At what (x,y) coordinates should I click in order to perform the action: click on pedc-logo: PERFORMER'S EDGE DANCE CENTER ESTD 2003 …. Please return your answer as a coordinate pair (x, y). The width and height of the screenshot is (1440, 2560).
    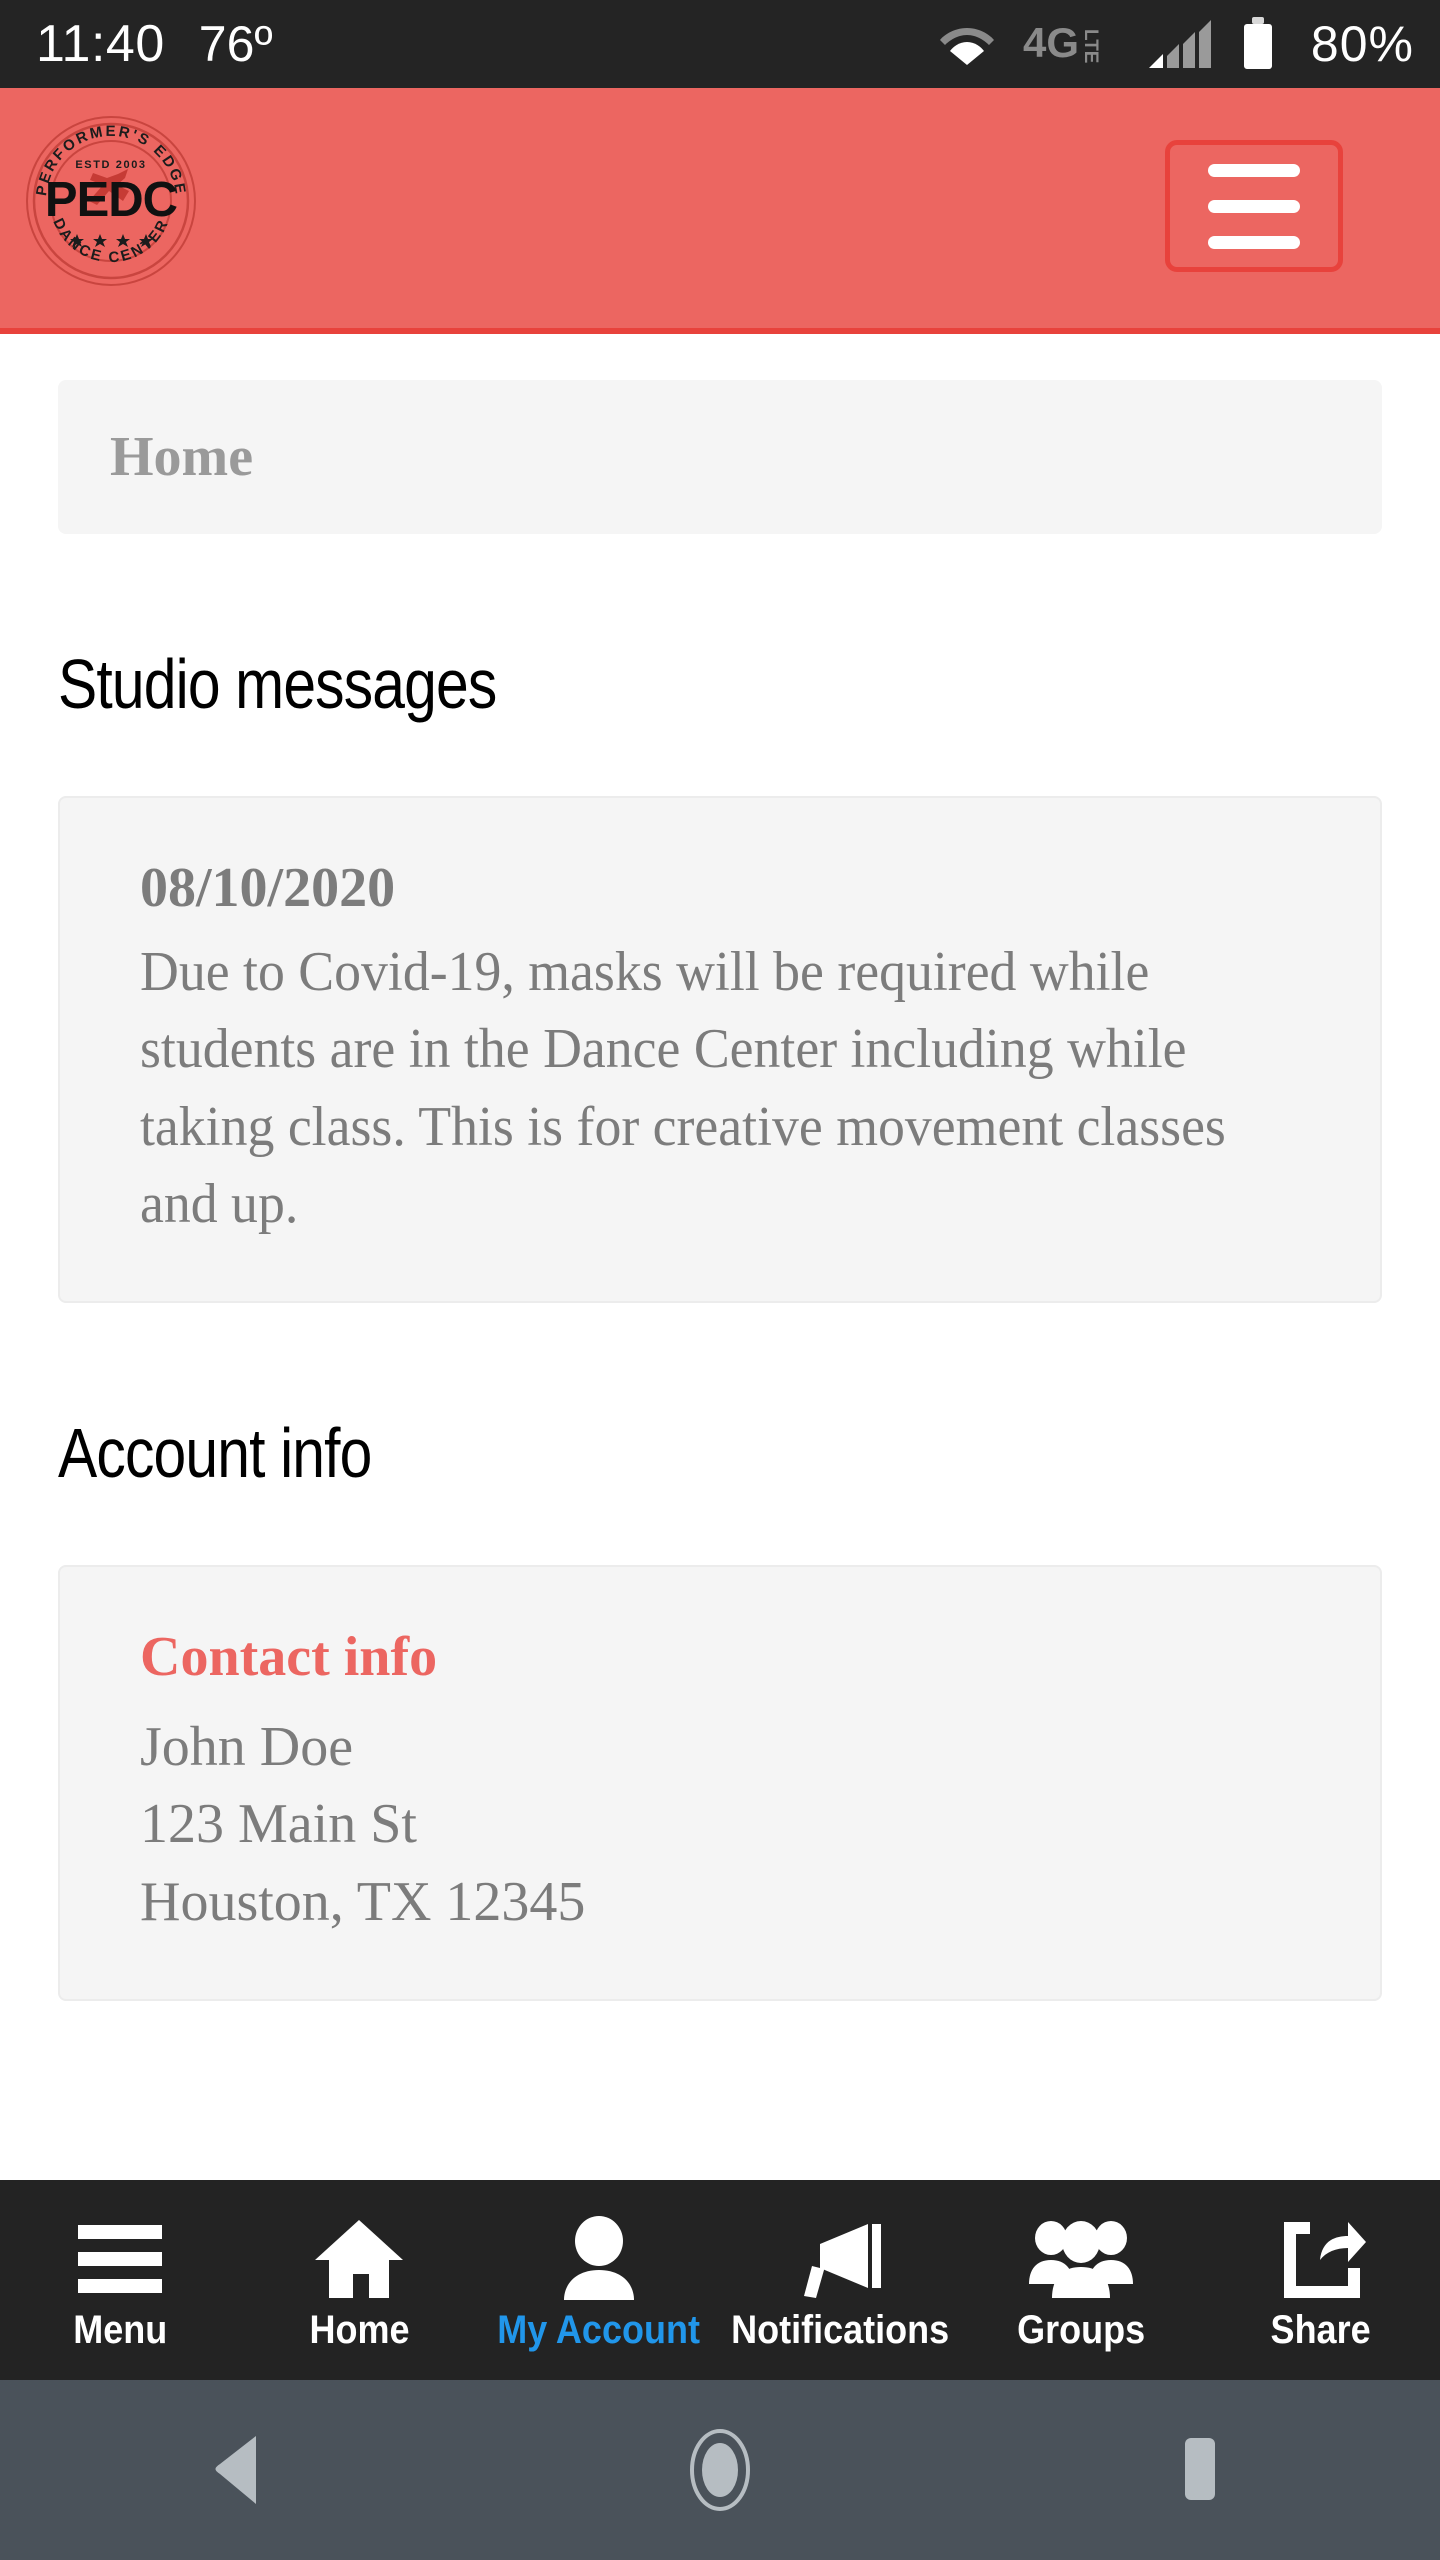
    Looking at the image, I should click on (111, 201).